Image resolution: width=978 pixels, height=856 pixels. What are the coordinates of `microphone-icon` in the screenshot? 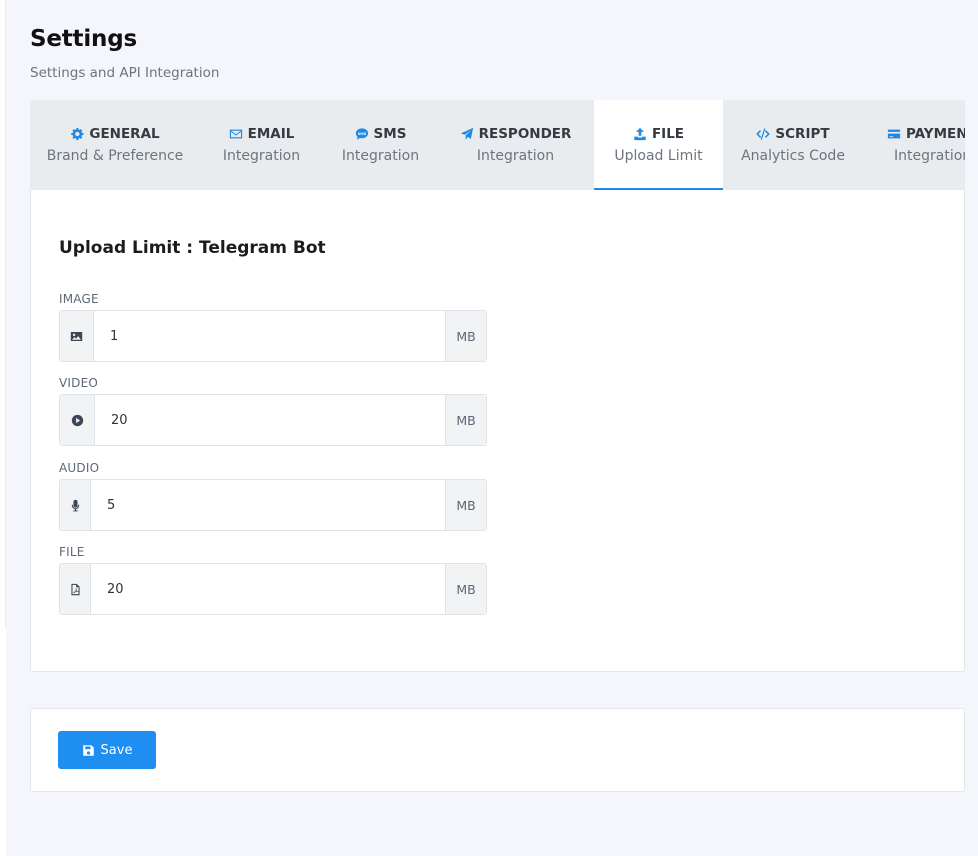 It's located at (75, 505).